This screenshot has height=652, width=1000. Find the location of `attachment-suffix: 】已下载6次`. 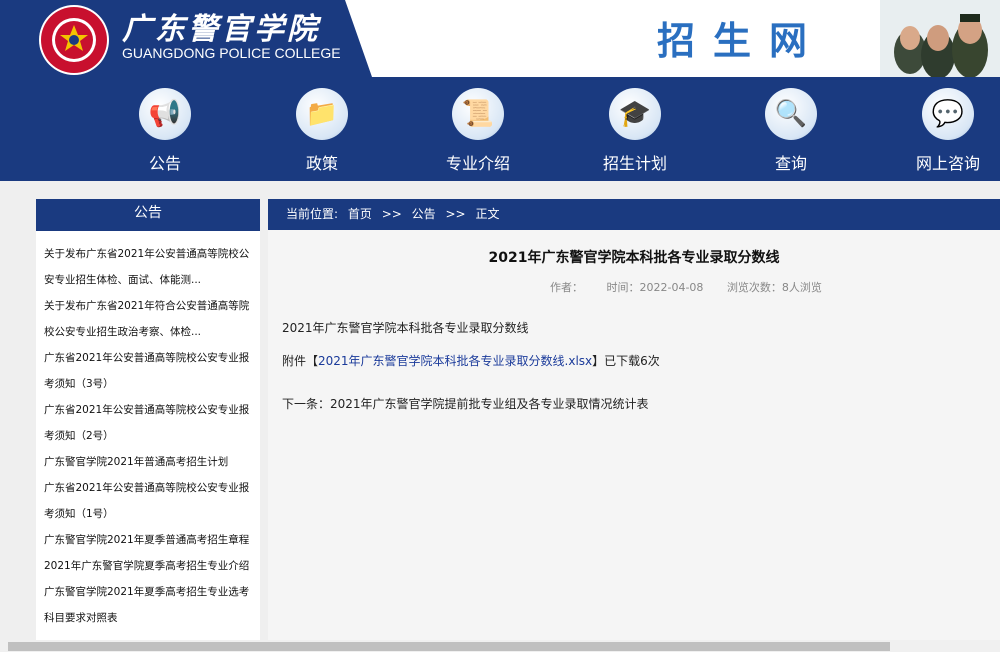

attachment-suffix: 】已下载6次 is located at coordinates (626, 361).